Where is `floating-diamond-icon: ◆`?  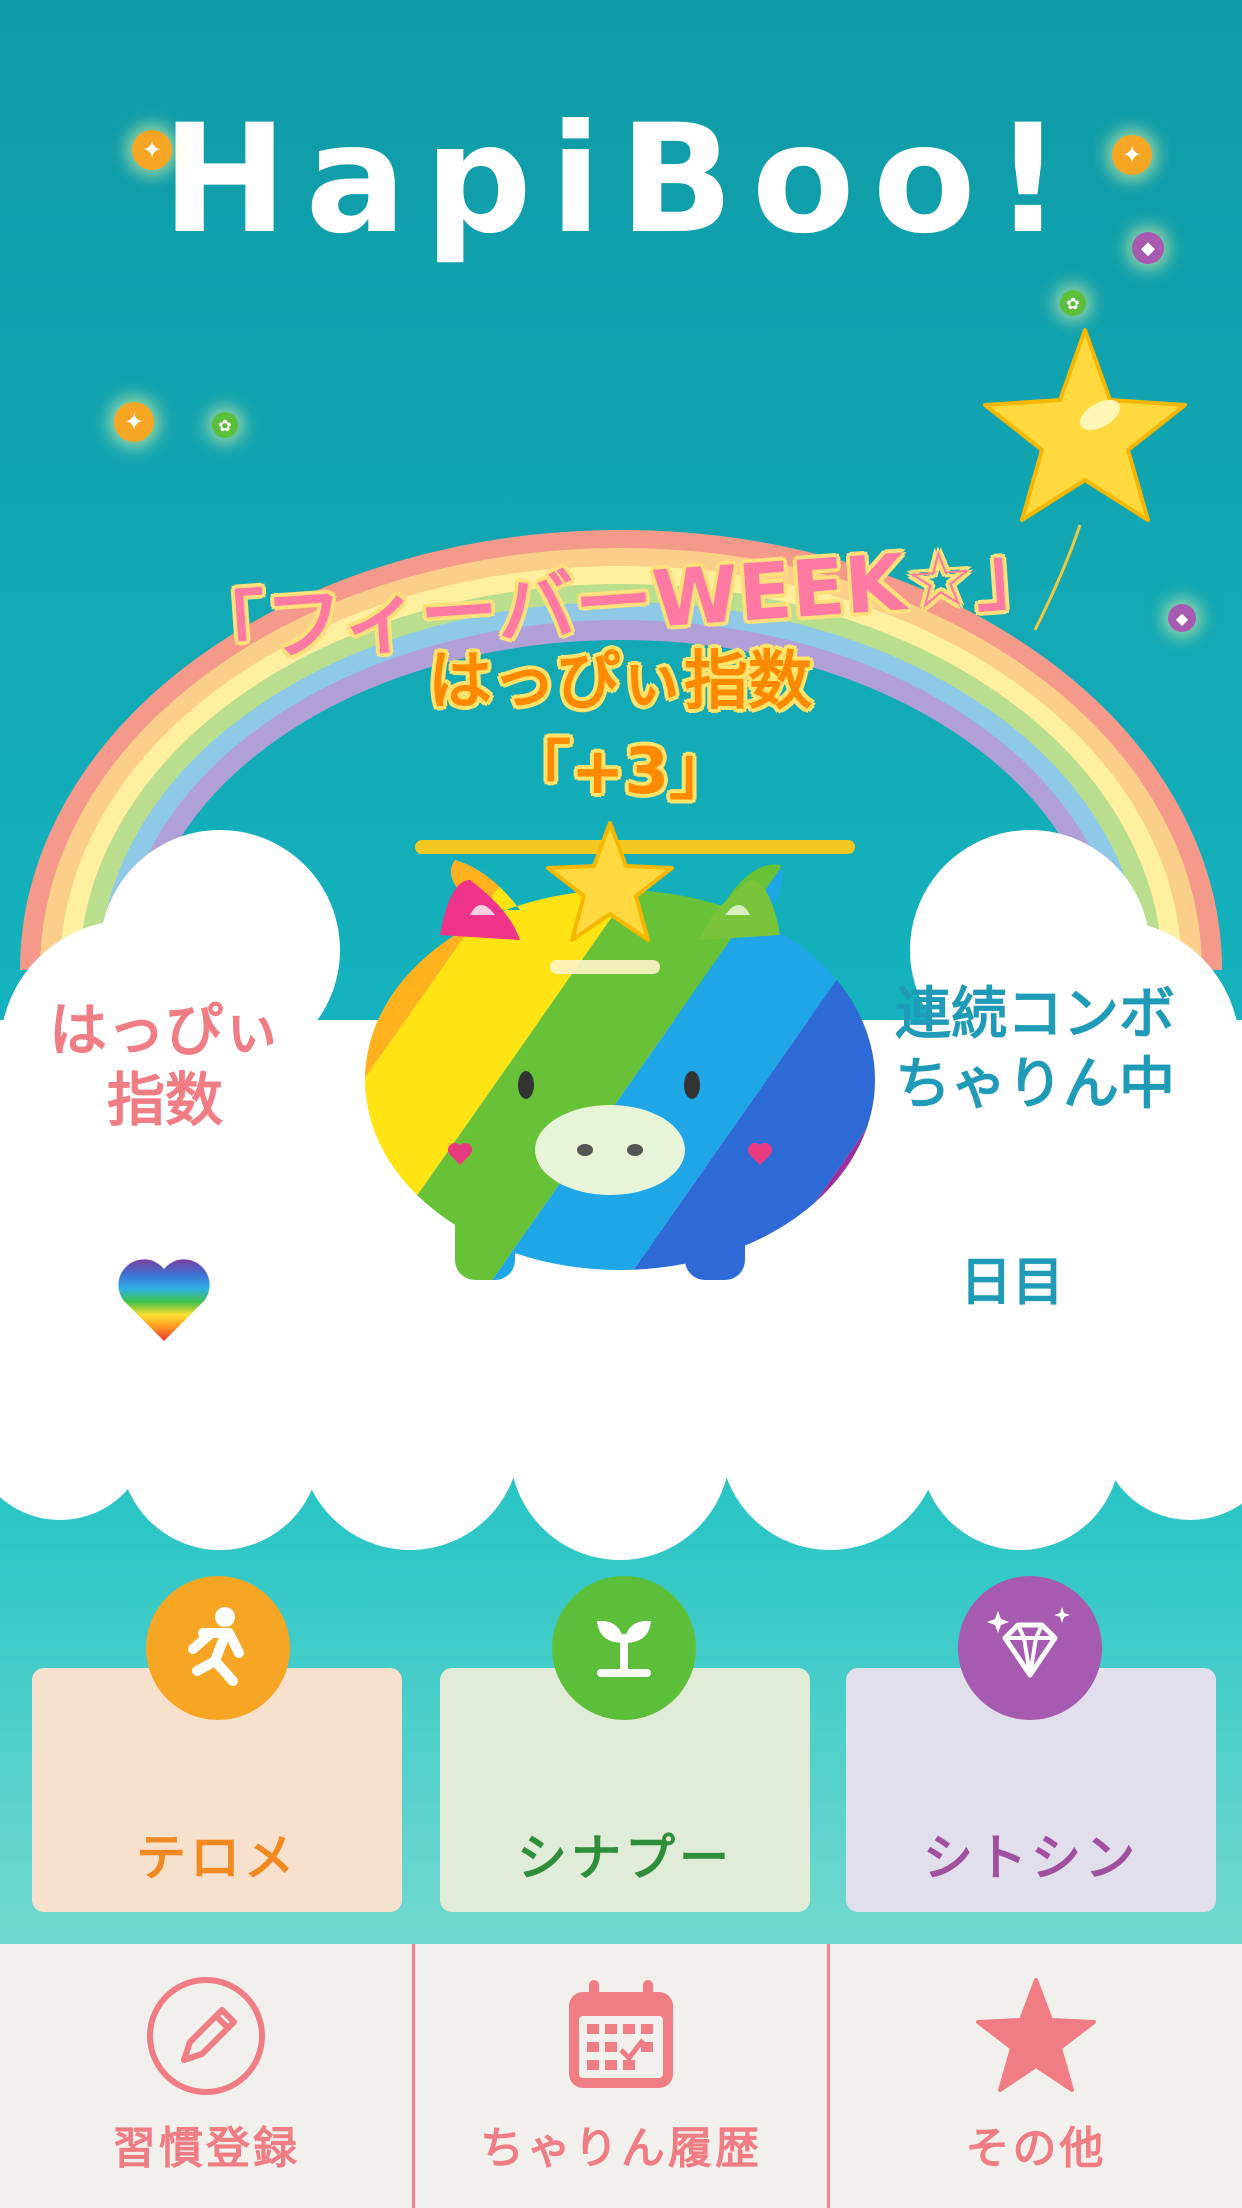
floating-diamond-icon: ◆ is located at coordinates (1148, 248).